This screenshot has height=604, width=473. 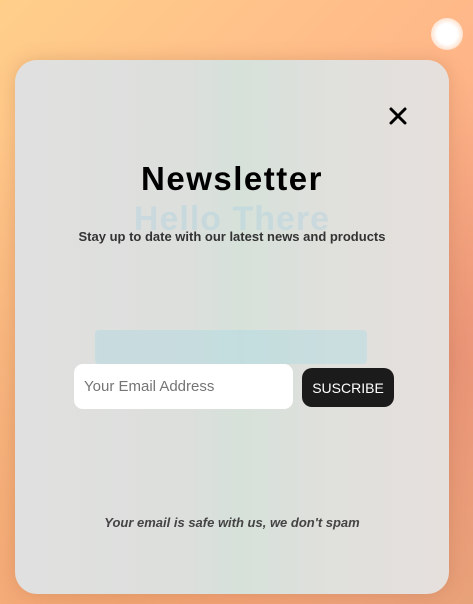 I want to click on close-button, so click(x=398, y=116).